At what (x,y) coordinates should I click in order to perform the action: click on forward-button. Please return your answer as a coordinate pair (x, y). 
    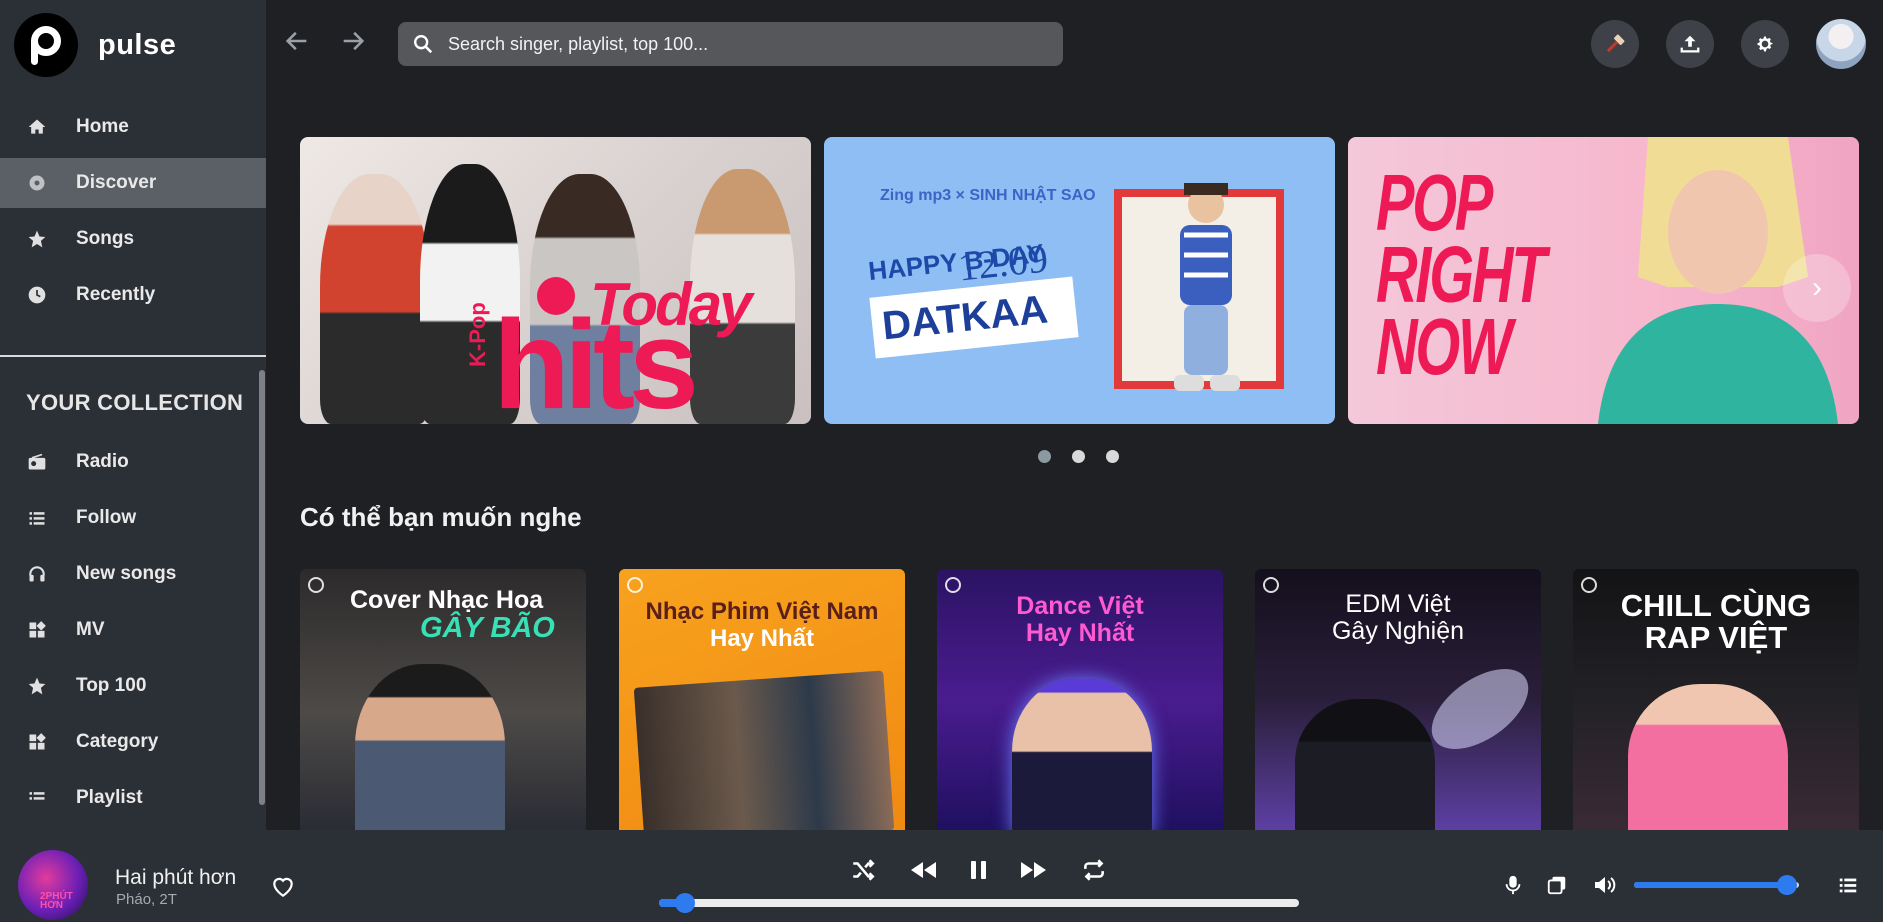
    Looking at the image, I should click on (353, 42).